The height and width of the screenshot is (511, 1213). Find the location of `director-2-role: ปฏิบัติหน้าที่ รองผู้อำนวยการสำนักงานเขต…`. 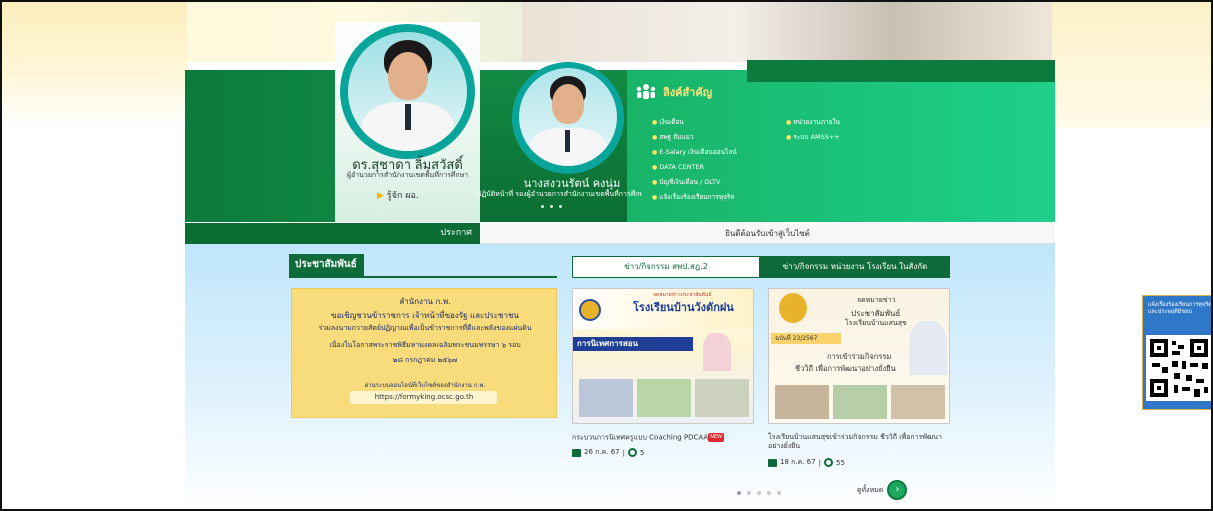

director-2-role: ปฏิบัติหน้าที่ รองผู้อำนวยการสำนักงานเขต… is located at coordinates (559, 194).